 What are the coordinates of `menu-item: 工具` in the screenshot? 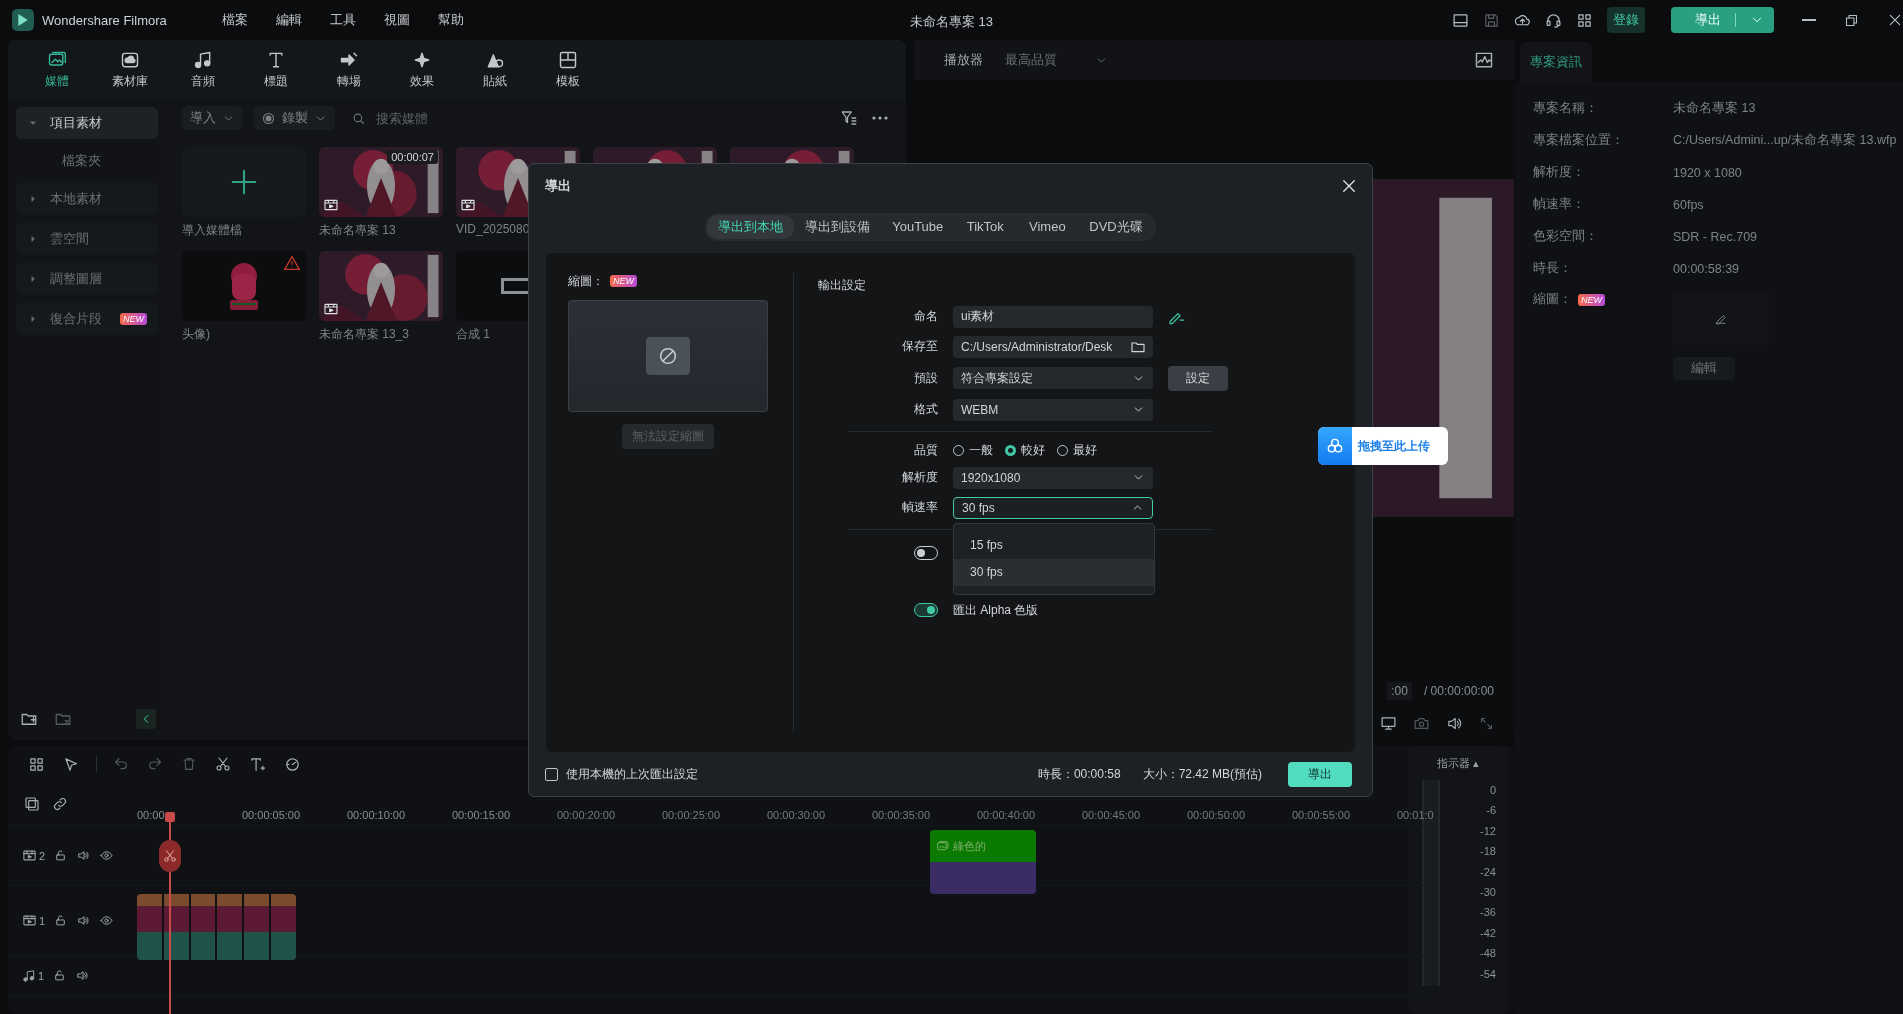 It's located at (342, 20).